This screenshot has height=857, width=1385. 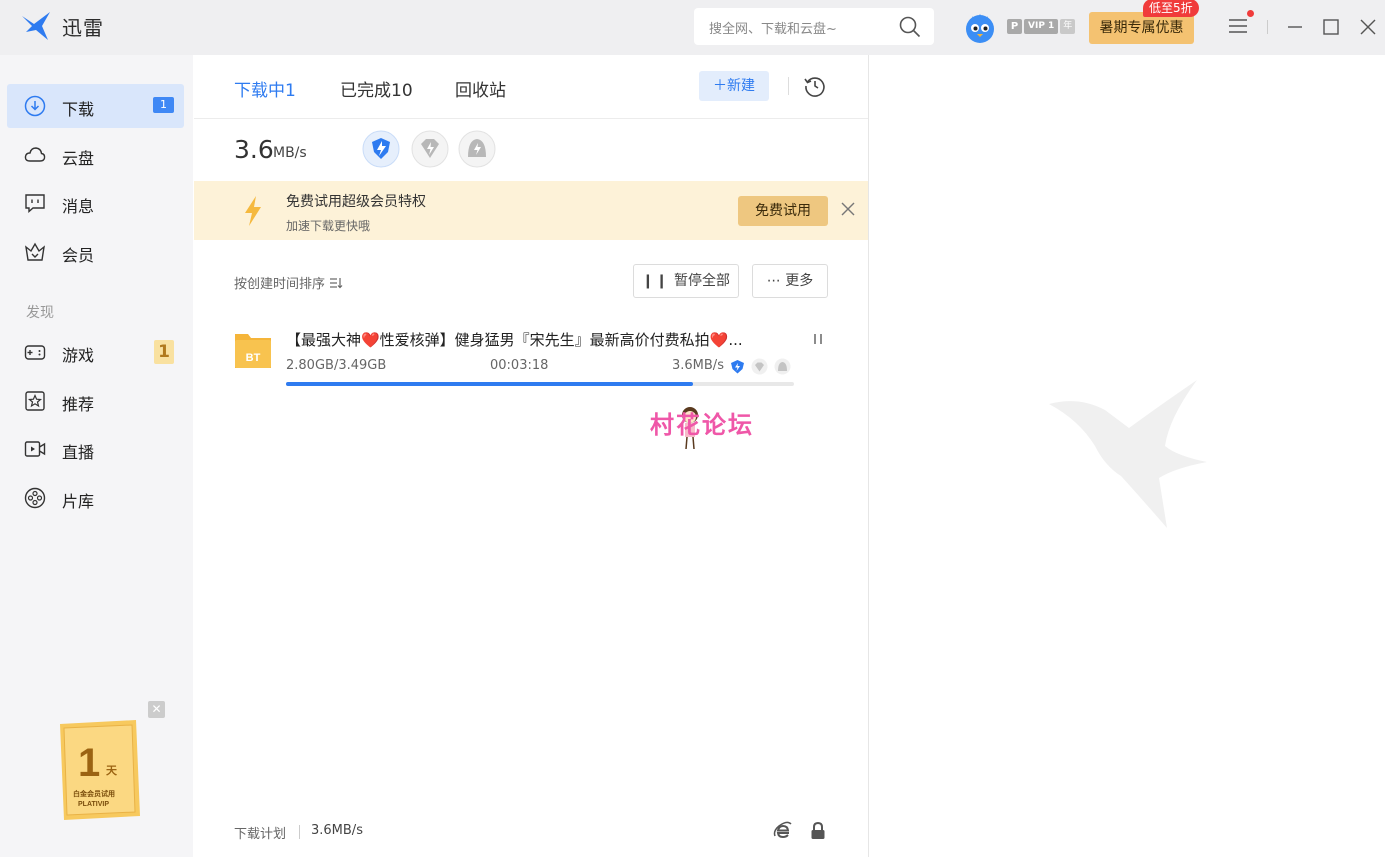 What do you see at coordinates (356, 202) in the screenshot?
I see `banner-title: 免费试用超级会员特权` at bounding box center [356, 202].